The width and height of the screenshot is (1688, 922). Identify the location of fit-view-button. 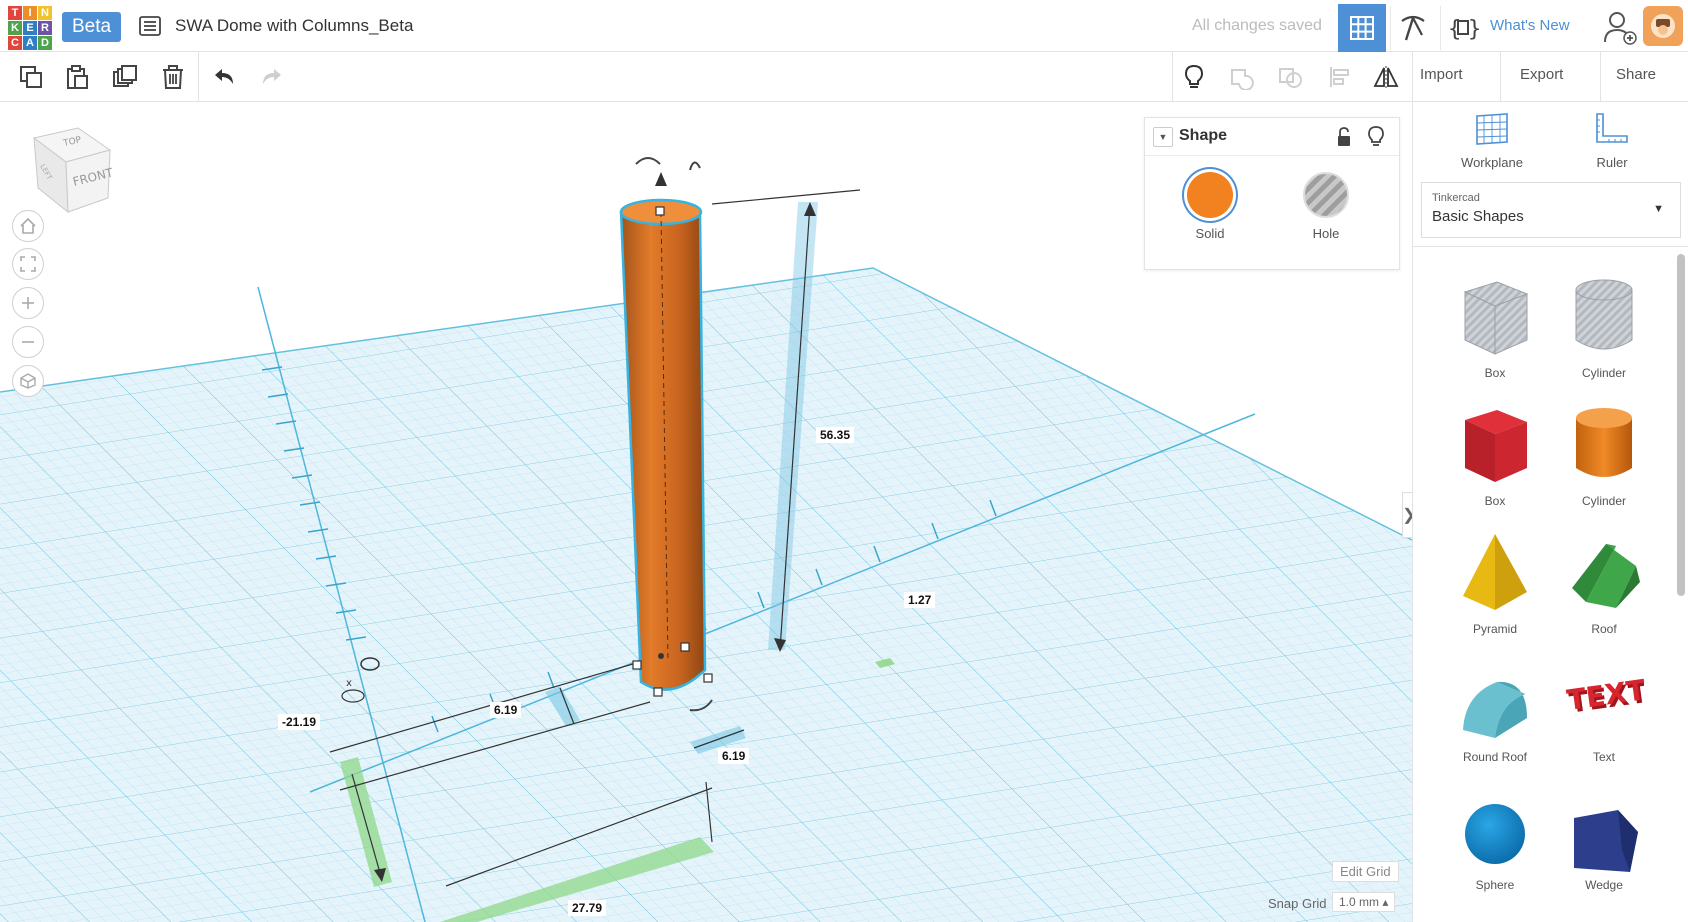
(28, 264).